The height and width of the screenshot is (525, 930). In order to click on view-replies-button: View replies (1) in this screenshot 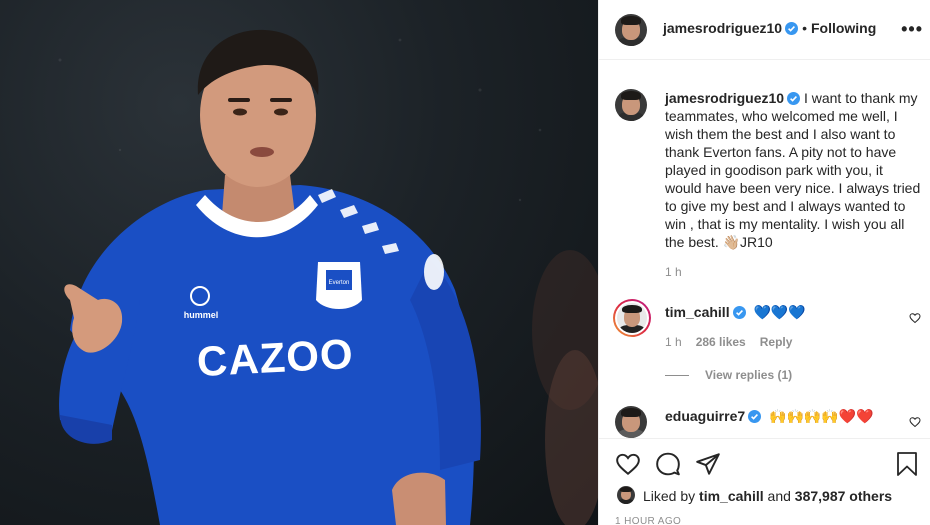, I will do `click(728, 375)`.